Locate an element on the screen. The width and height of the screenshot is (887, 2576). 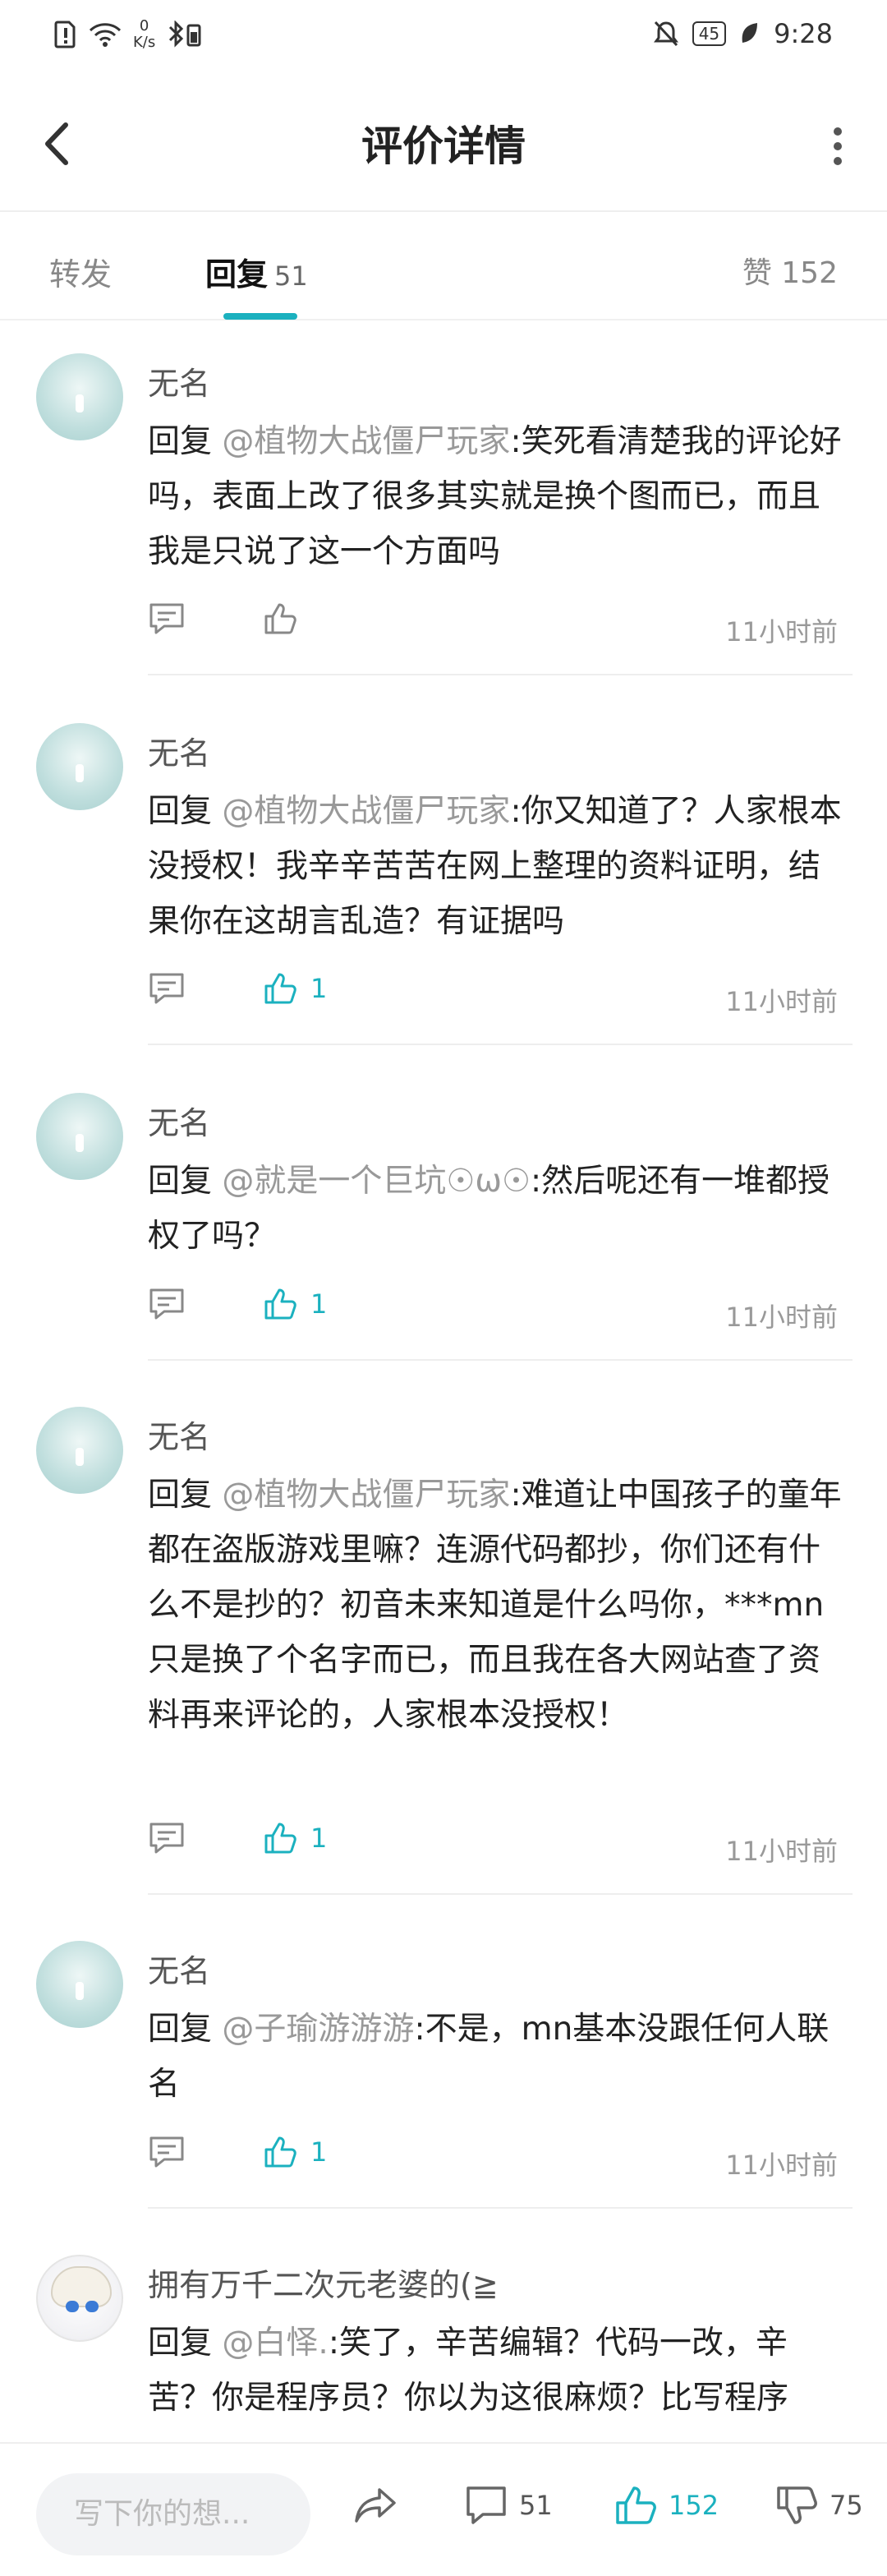
tab-reply-count: 51 is located at coordinates (291, 276).